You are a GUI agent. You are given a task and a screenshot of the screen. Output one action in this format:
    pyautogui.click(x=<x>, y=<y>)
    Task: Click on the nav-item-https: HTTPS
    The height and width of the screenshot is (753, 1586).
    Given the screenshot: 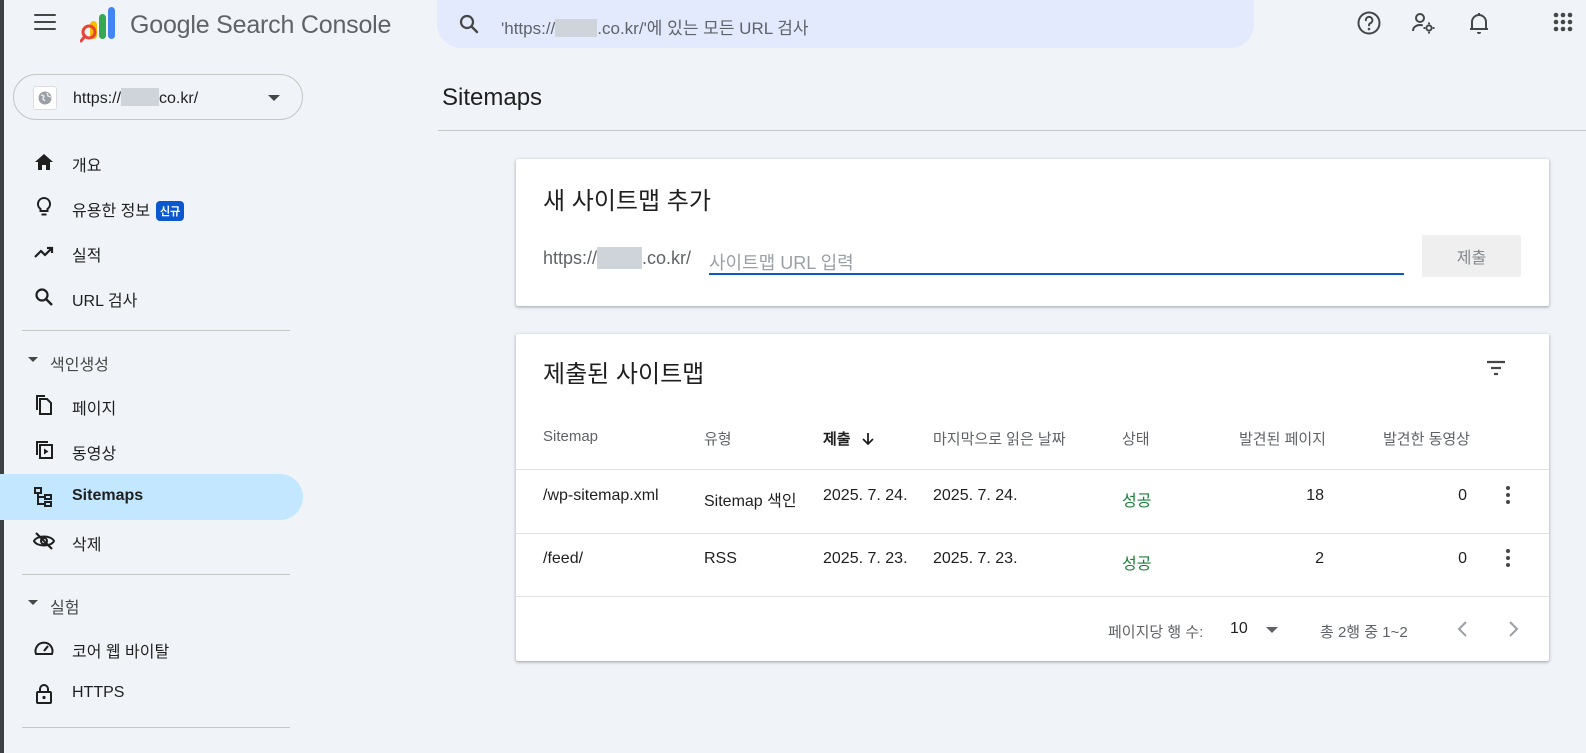 What is the action you would take?
    pyautogui.click(x=151, y=694)
    